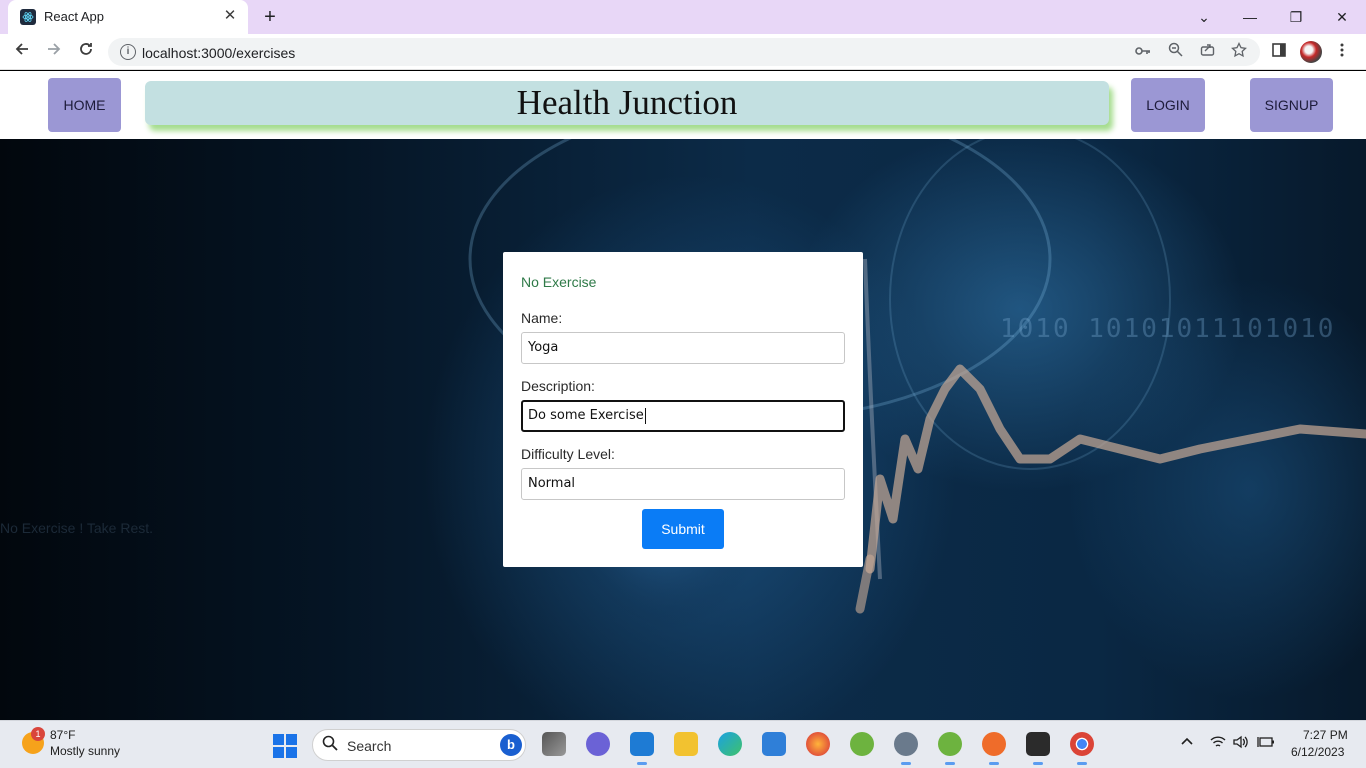 Image resolution: width=1366 pixels, height=768 pixels. I want to click on taskbar-search: Search b, so click(419, 745).